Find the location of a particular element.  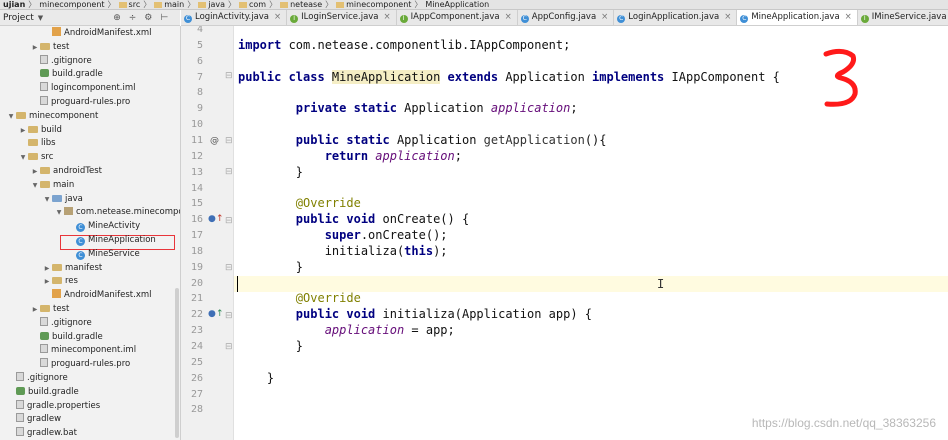

breadcrumb-item: main is located at coordinates (169, 4).